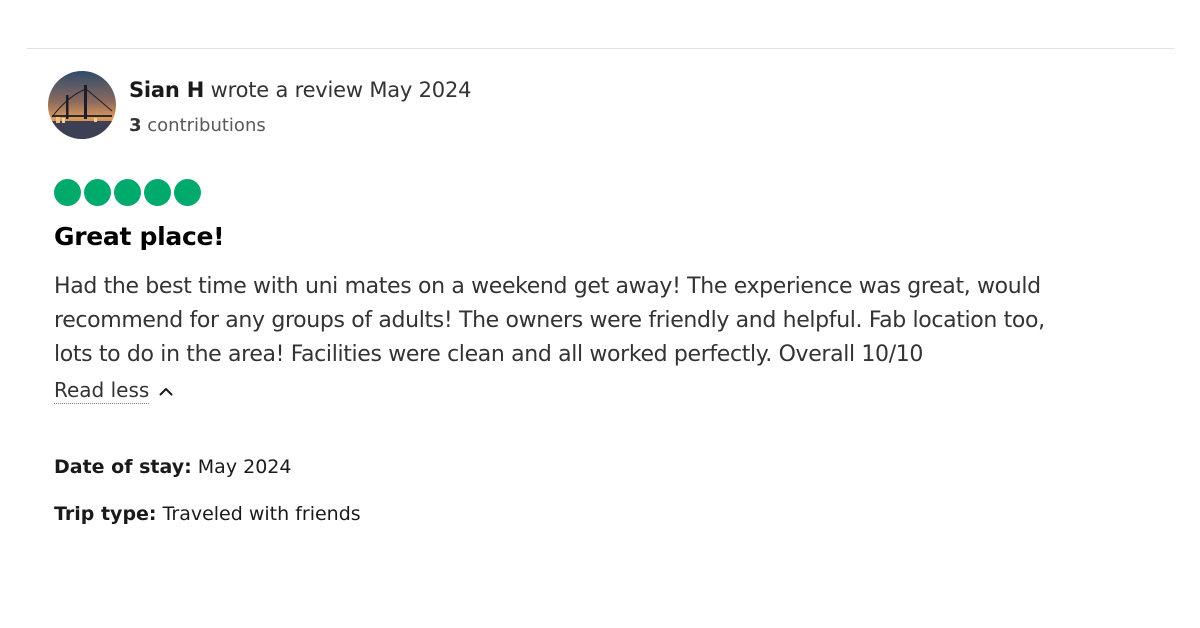 The height and width of the screenshot is (628, 1200). I want to click on bridge-photo-icon, so click(82, 105).